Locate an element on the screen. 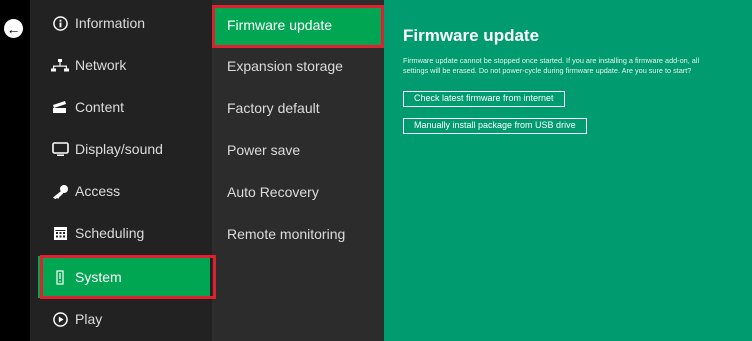 This screenshot has height=341, width=752. arrow-left-circle-icon: ← is located at coordinates (13, 28).